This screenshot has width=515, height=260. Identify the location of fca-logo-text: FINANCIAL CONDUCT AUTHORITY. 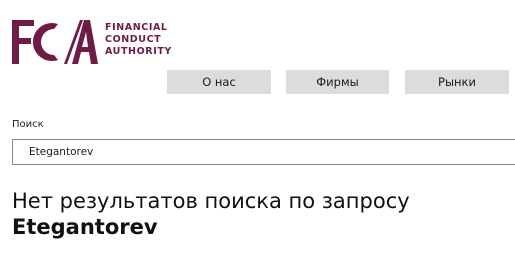
(138, 40).